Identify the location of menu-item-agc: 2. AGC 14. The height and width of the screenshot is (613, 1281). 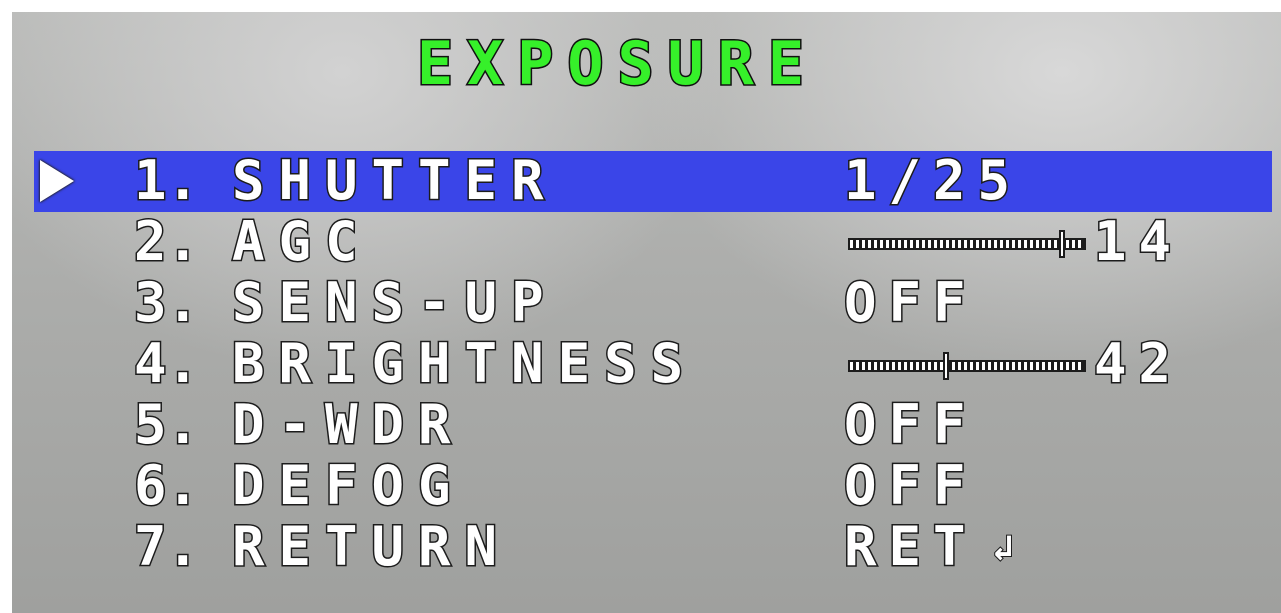
(646, 242).